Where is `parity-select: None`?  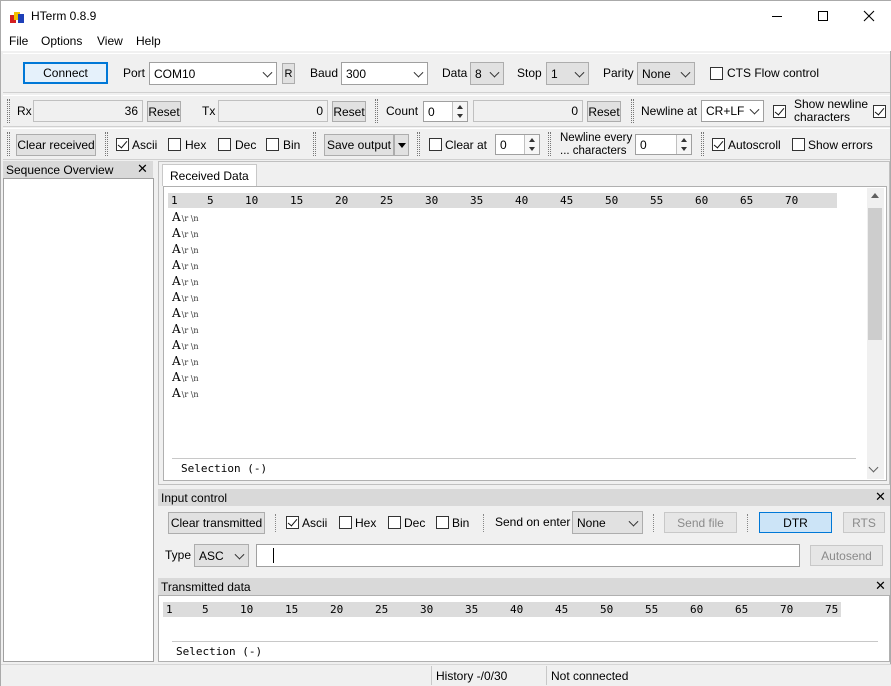 parity-select: None is located at coordinates (666, 73).